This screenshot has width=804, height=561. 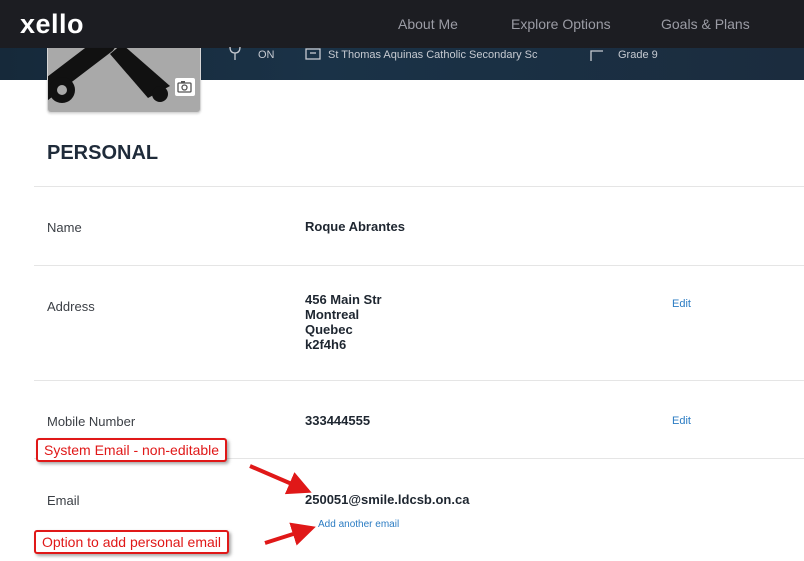 I want to click on annotation-arrows, so click(x=282, y=505).